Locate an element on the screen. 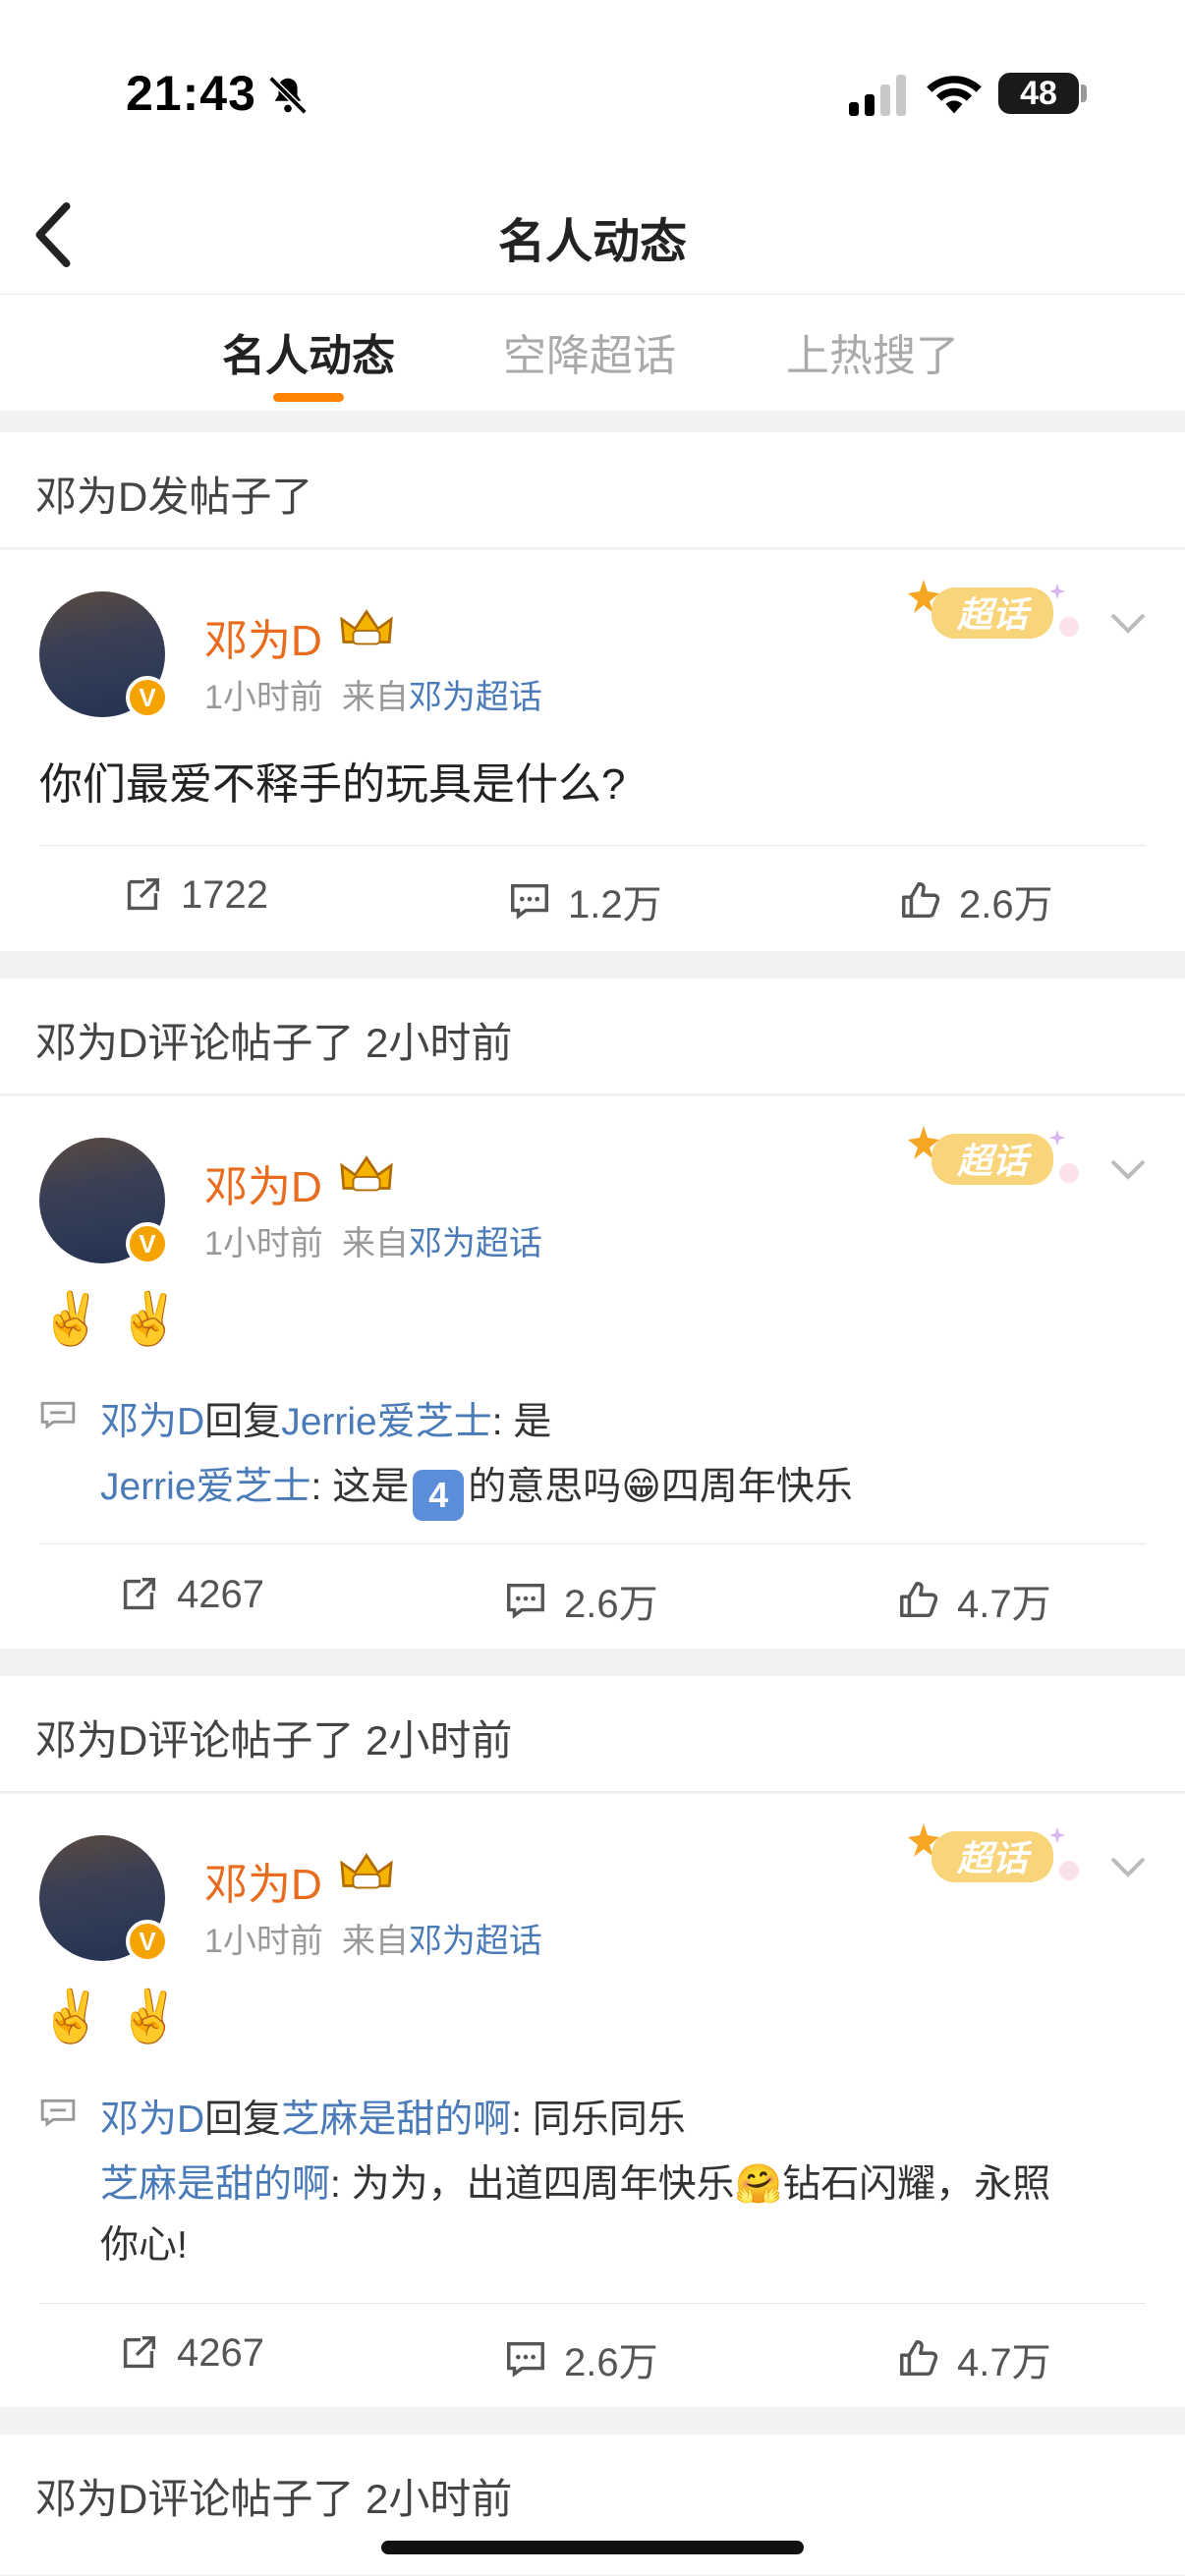 The image size is (1185, 2576). reply-line: 邓为D回复芝麻是甜的啊: 同乐同乐 is located at coordinates (393, 2116).